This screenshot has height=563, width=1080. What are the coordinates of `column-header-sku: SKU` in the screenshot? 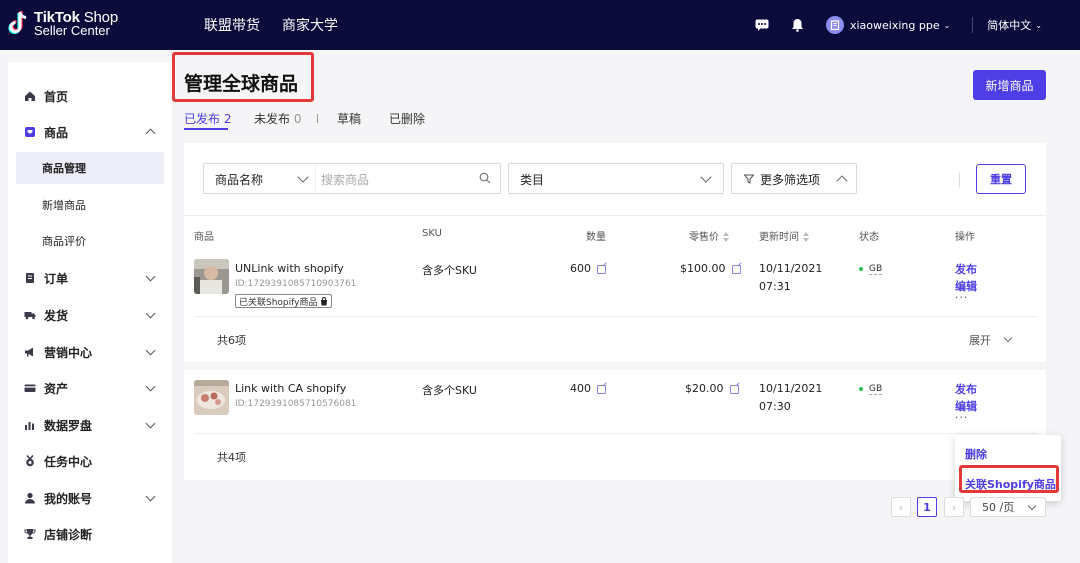 It's located at (432, 233).